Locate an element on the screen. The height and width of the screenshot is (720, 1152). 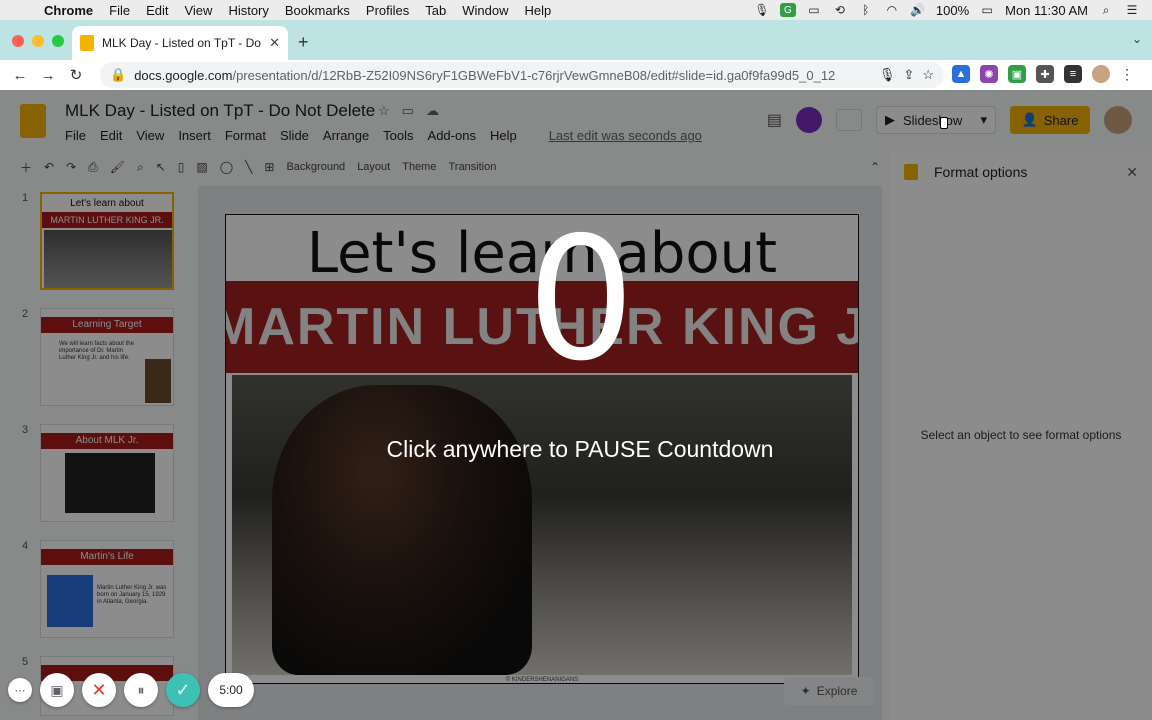
countdown-number: 0 is located at coordinates (581, 300).